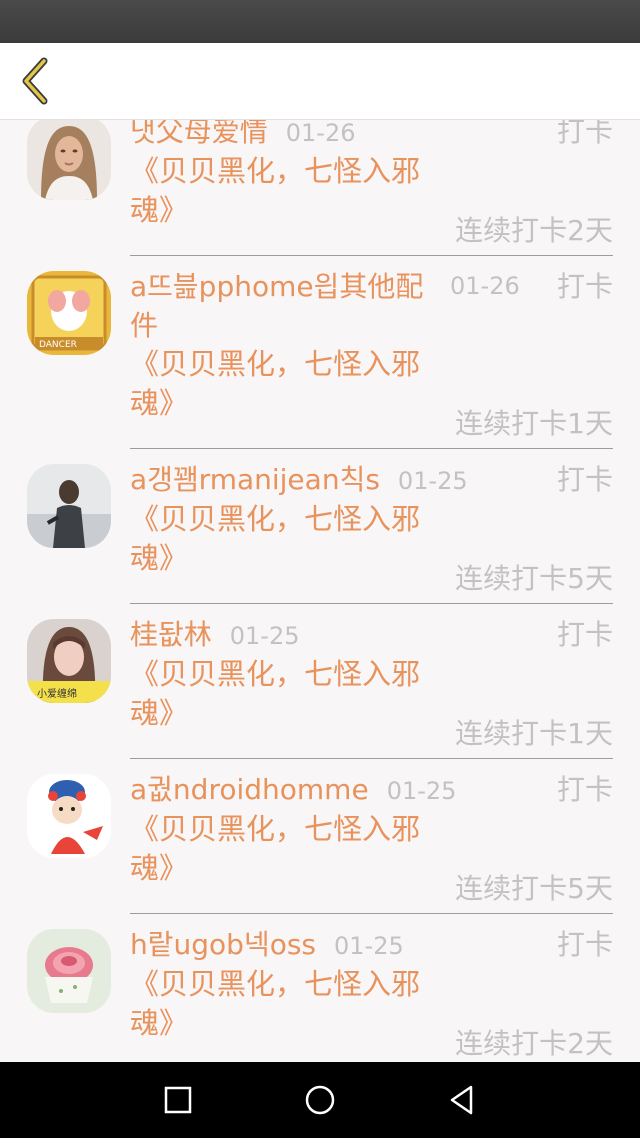 The image size is (640, 1138). I want to click on list-item: 냇父母爱情 01-26 打卡 《贝贝黑化，七怪入邪魂》 连续打卡2天, so click(320, 188).